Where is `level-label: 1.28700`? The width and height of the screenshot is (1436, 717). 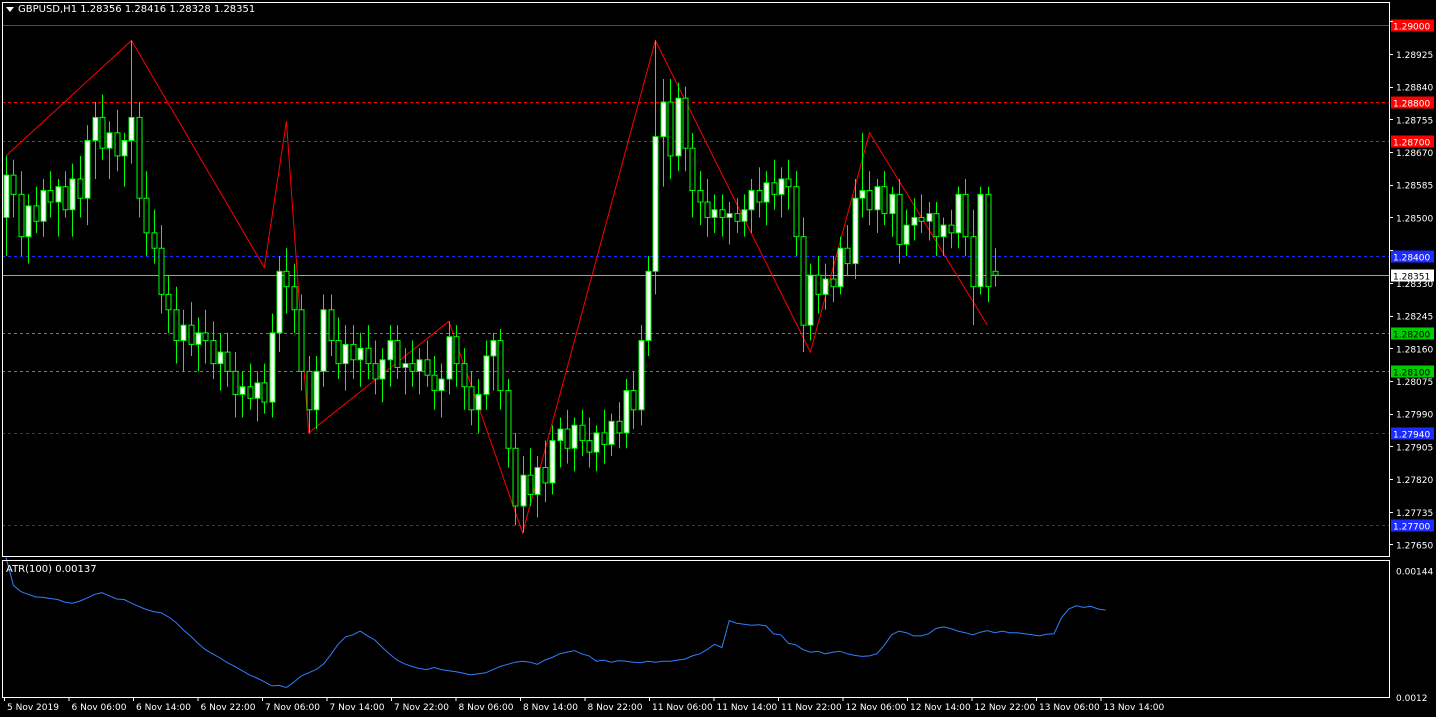 level-label: 1.28700 is located at coordinates (1411, 144).